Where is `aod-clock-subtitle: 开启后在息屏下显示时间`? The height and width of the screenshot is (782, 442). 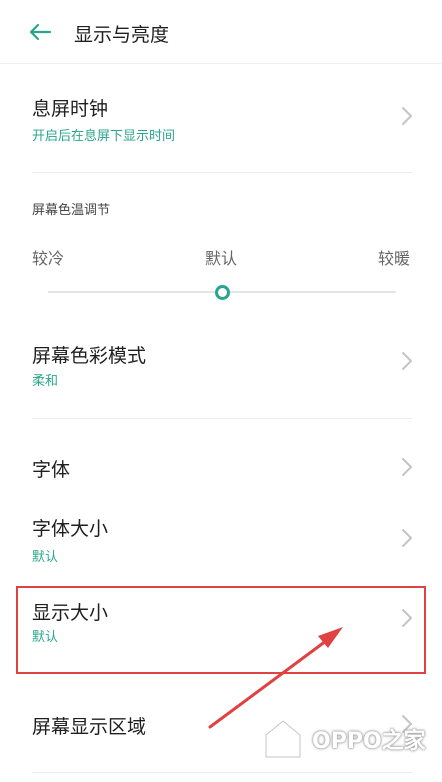
aod-clock-subtitle: 开启后在息屏下显示时间 is located at coordinates (104, 136).